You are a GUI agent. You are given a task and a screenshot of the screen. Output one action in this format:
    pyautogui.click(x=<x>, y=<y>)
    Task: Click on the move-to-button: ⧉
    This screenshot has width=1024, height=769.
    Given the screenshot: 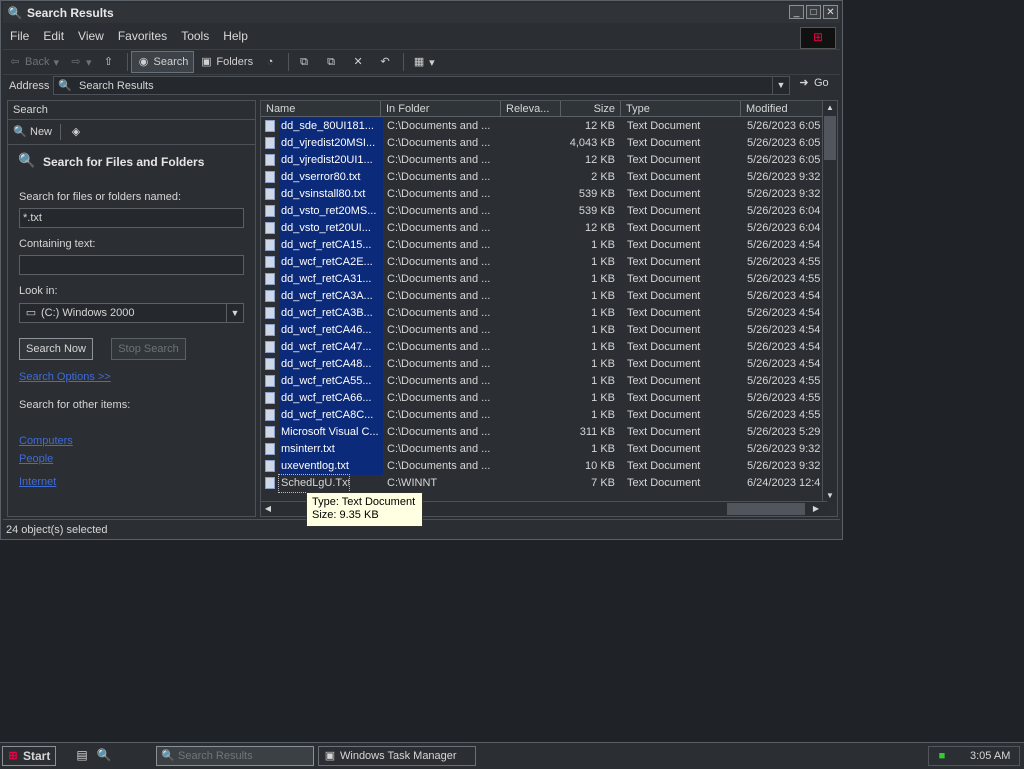 What is the action you would take?
    pyautogui.click(x=305, y=62)
    